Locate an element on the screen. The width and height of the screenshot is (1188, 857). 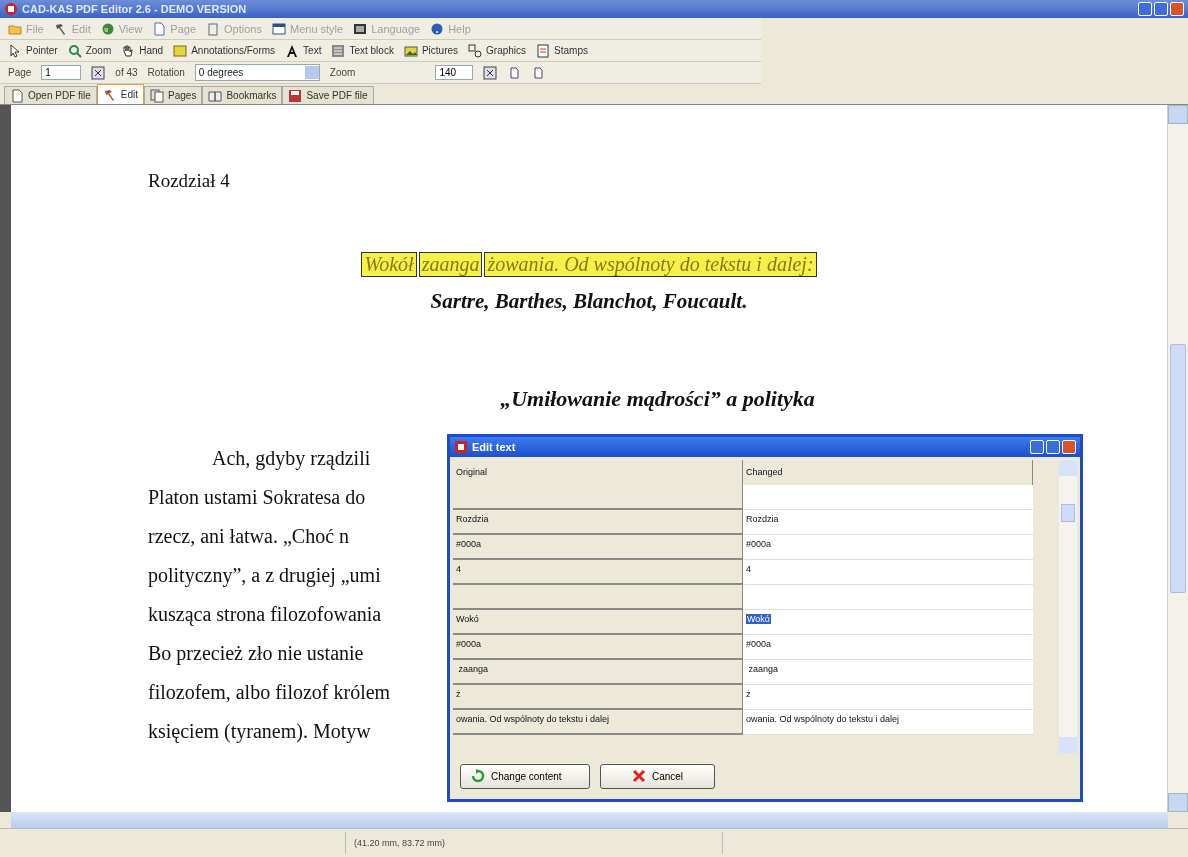
picture-icon is located at coordinates (410, 50).